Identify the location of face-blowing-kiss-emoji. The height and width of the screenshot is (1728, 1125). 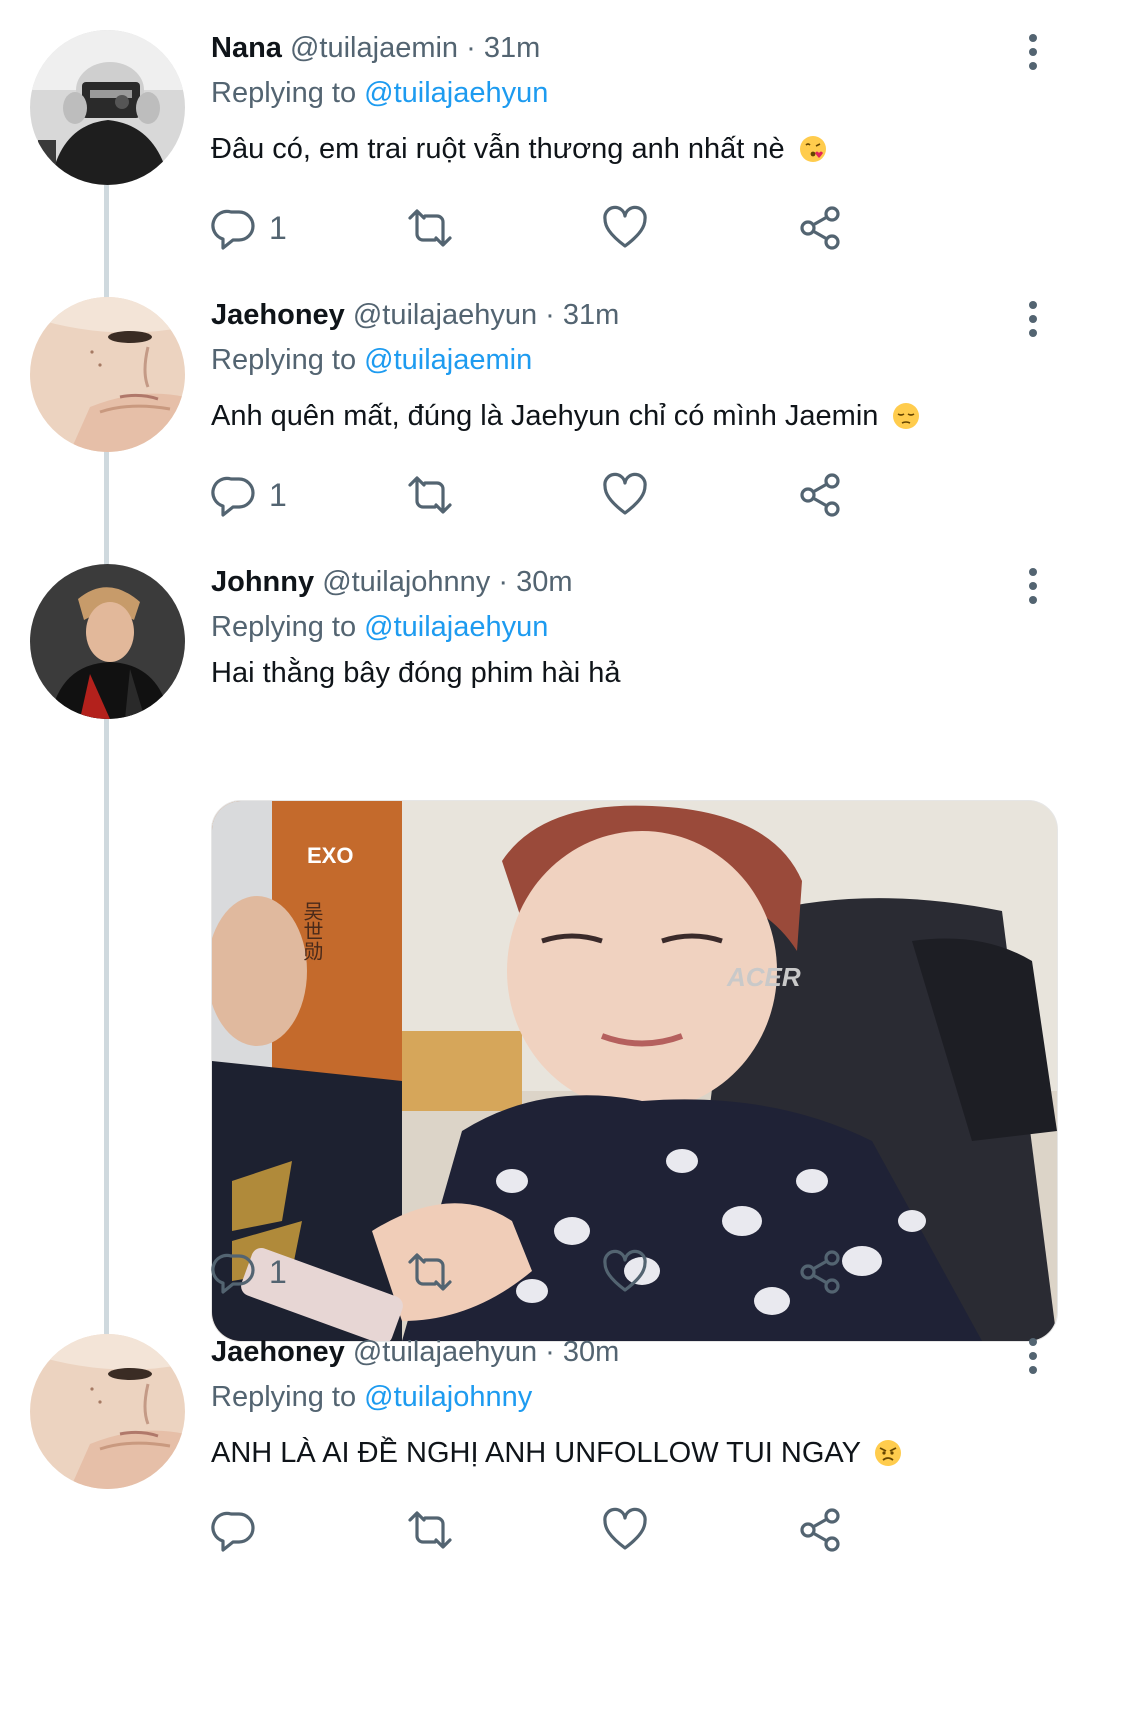
(812, 149).